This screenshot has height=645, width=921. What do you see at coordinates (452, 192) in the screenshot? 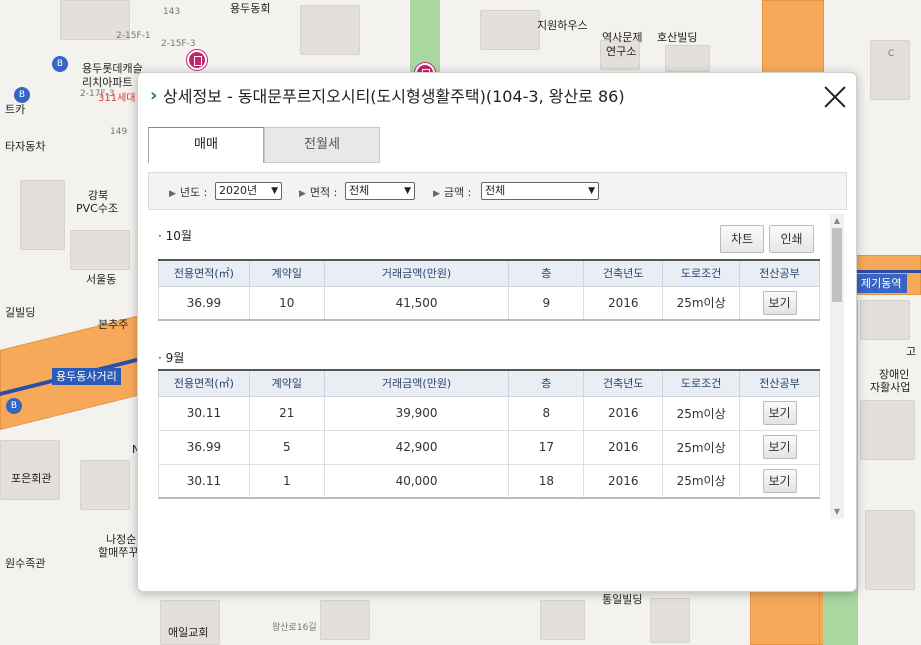
I see `price-filter-label: ▶ 금액 :` at bounding box center [452, 192].